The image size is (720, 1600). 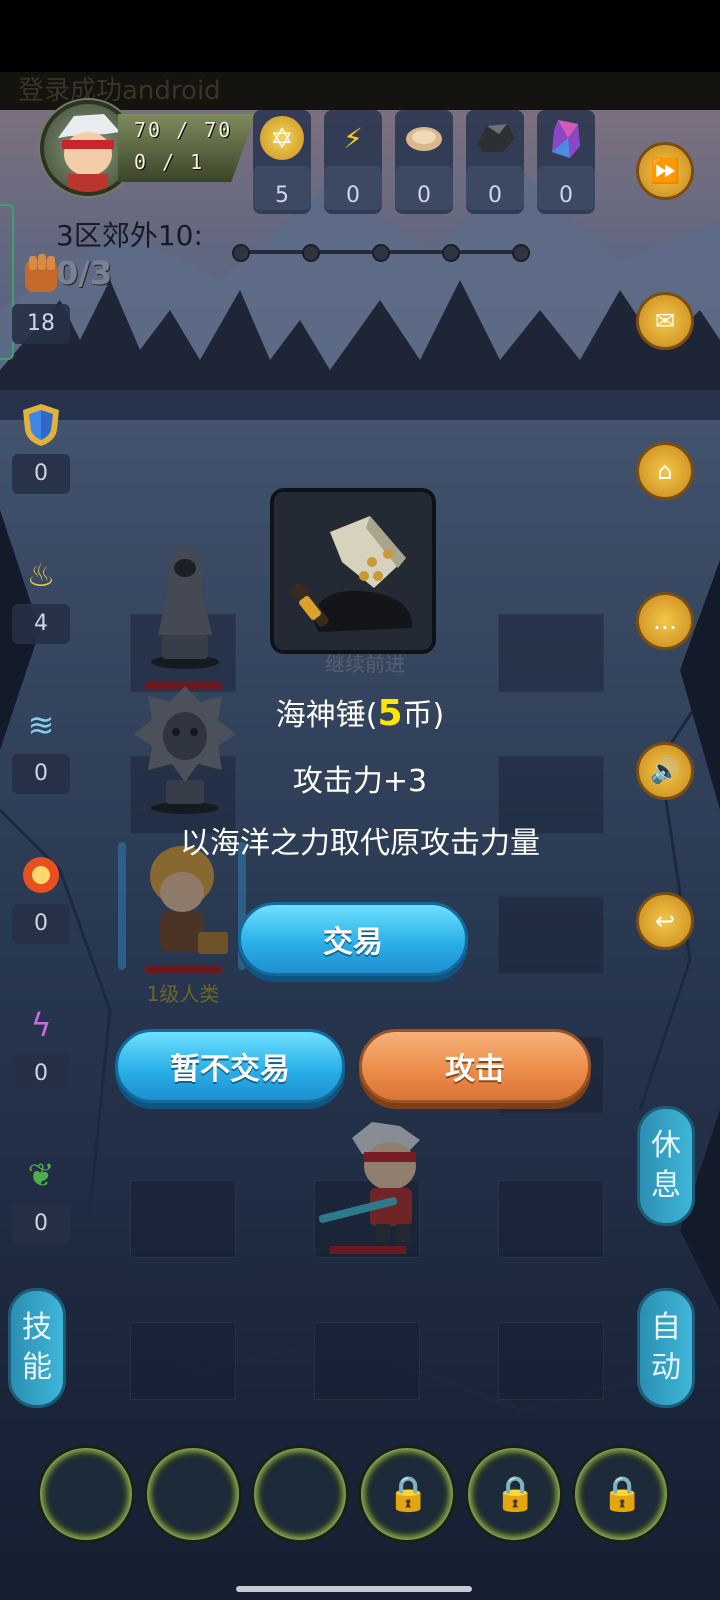 I want to click on mail-button: ✉, so click(x=665, y=321).